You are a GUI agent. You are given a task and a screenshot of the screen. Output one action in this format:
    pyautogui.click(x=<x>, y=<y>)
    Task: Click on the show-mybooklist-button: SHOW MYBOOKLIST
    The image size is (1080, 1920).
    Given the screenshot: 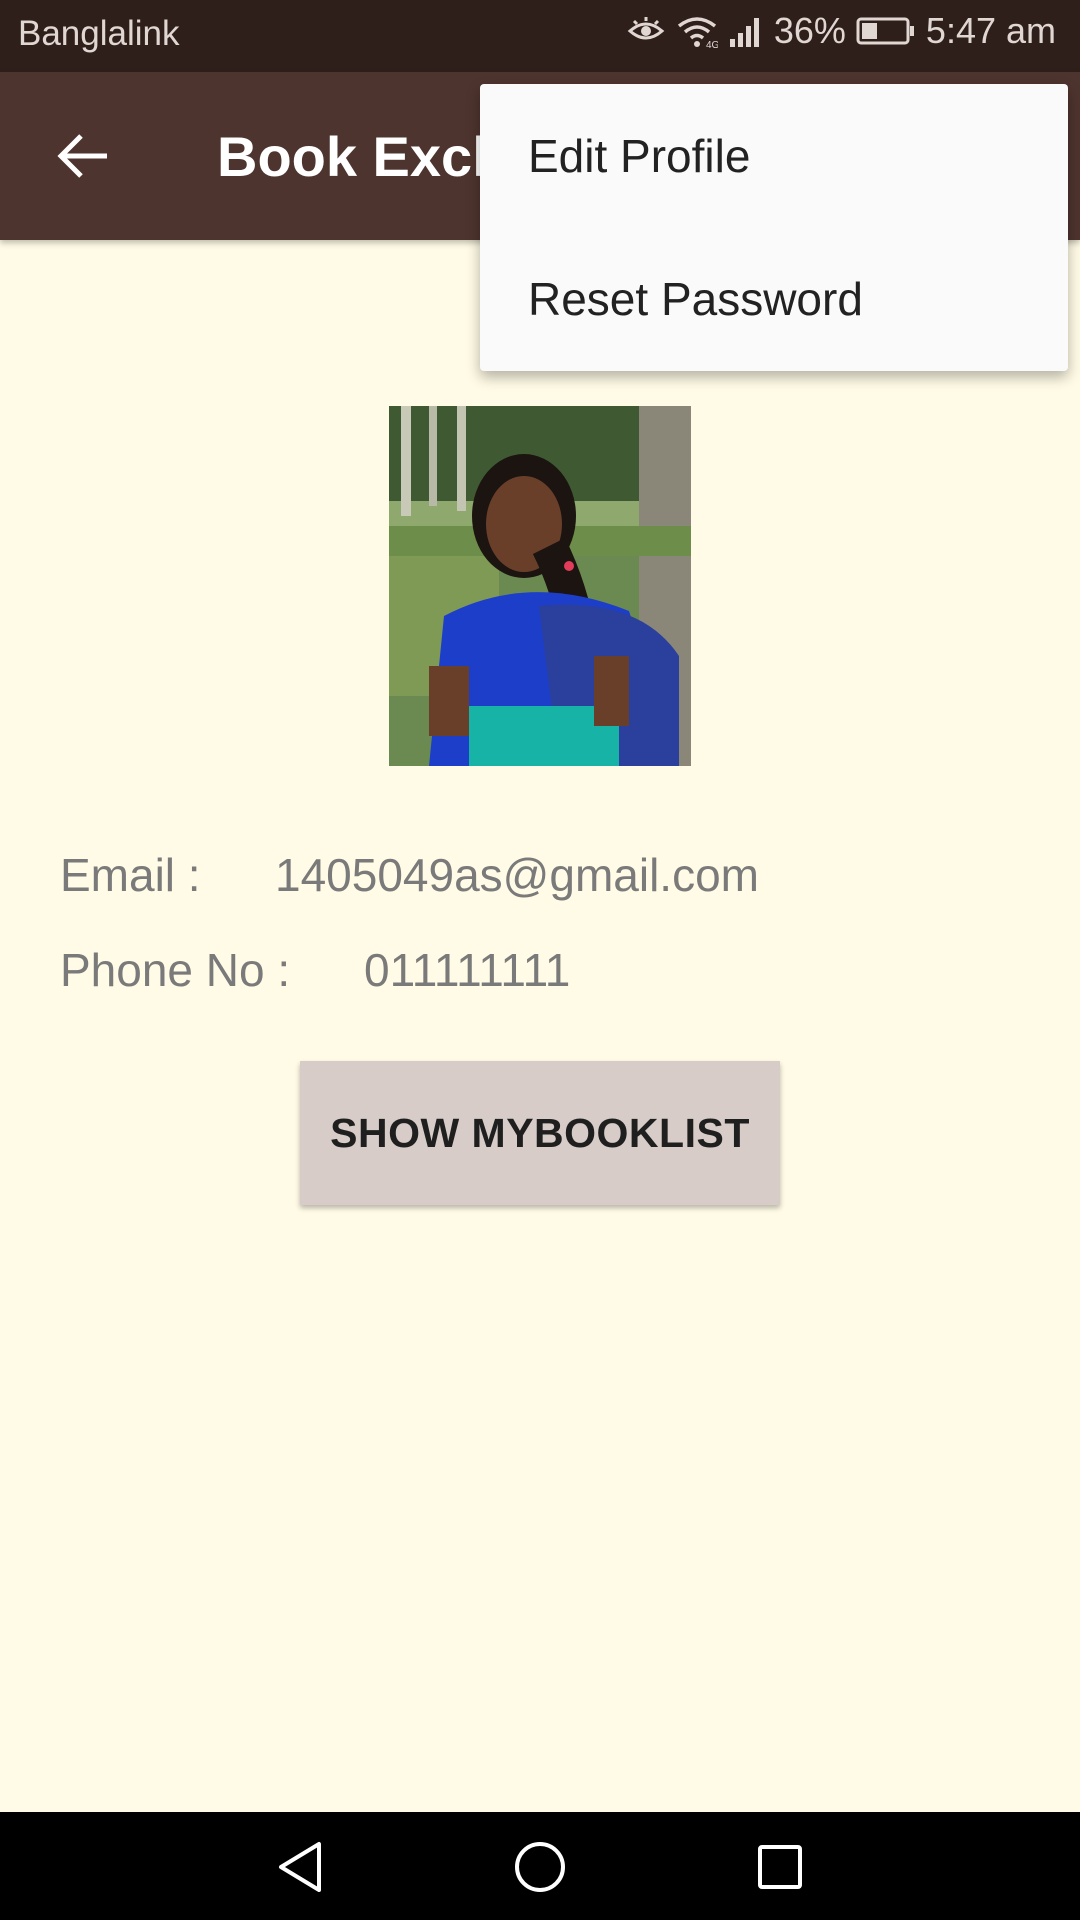 What is the action you would take?
    pyautogui.click(x=540, y=1133)
    